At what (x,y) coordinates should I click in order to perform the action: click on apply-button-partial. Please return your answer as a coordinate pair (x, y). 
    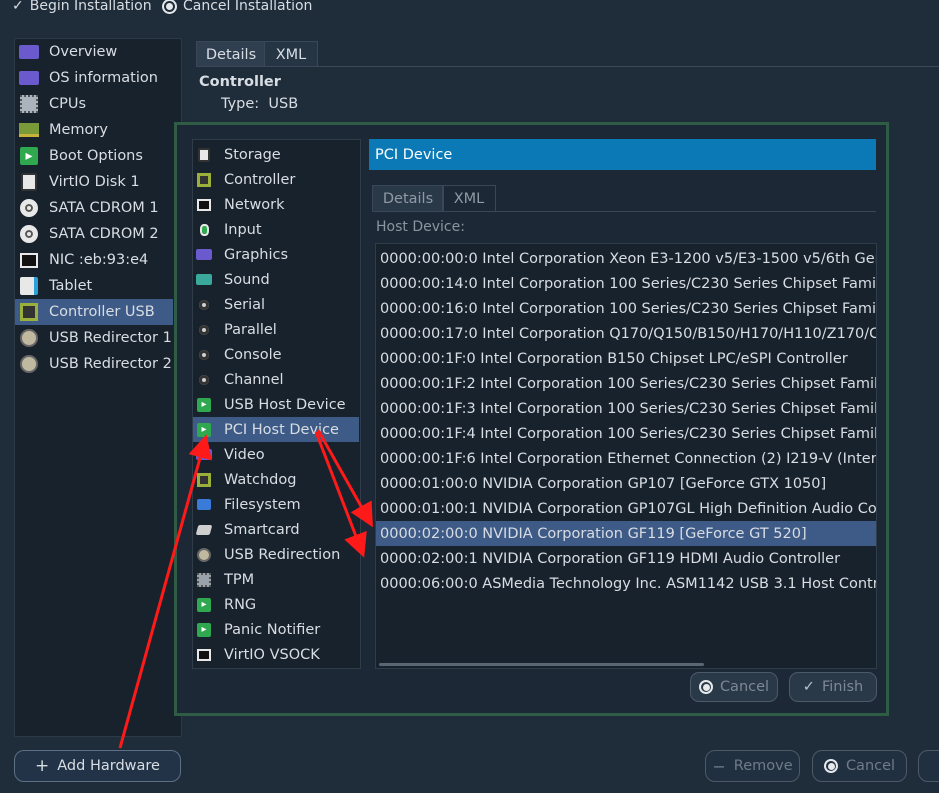
    Looking at the image, I should click on (928, 766).